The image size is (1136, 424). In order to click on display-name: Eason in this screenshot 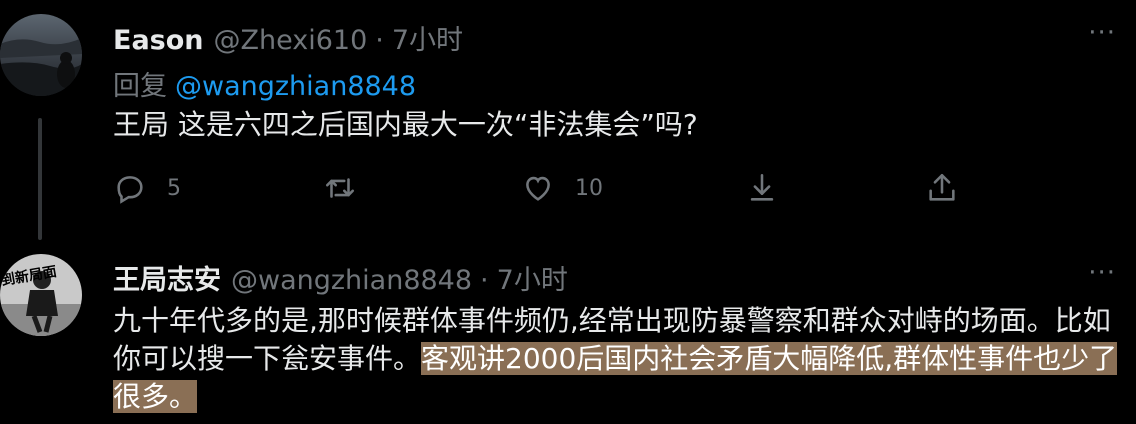, I will do `click(158, 40)`.